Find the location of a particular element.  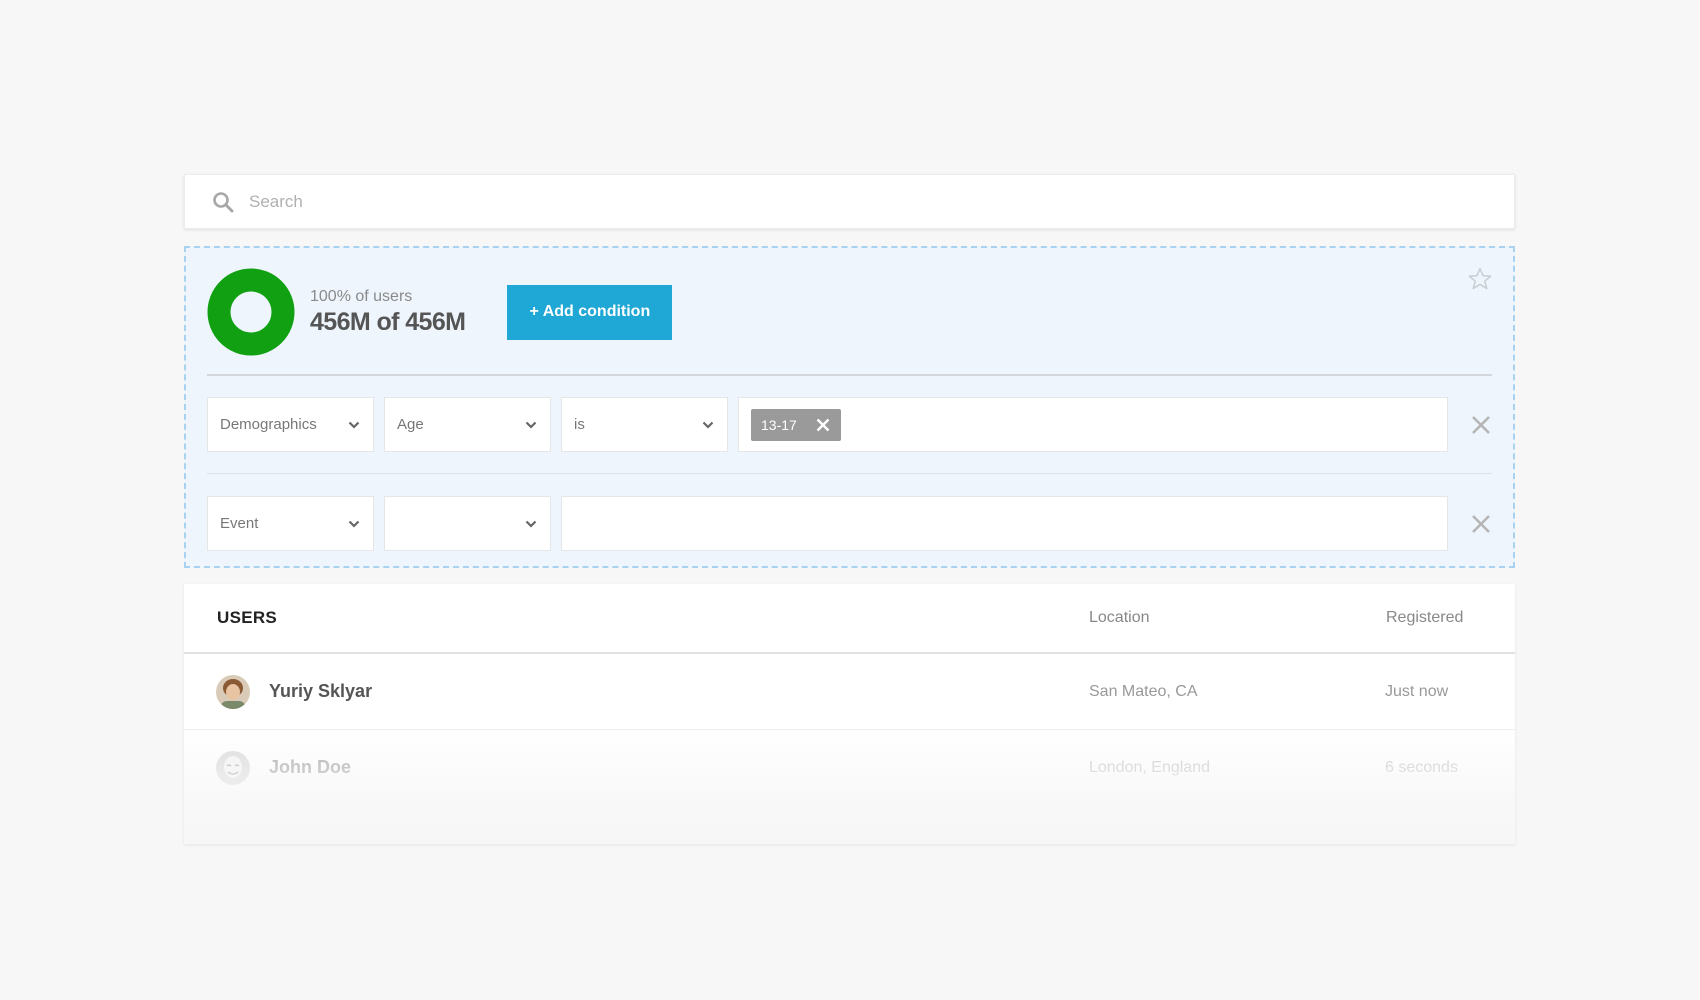

search-input is located at coordinates (849, 201).